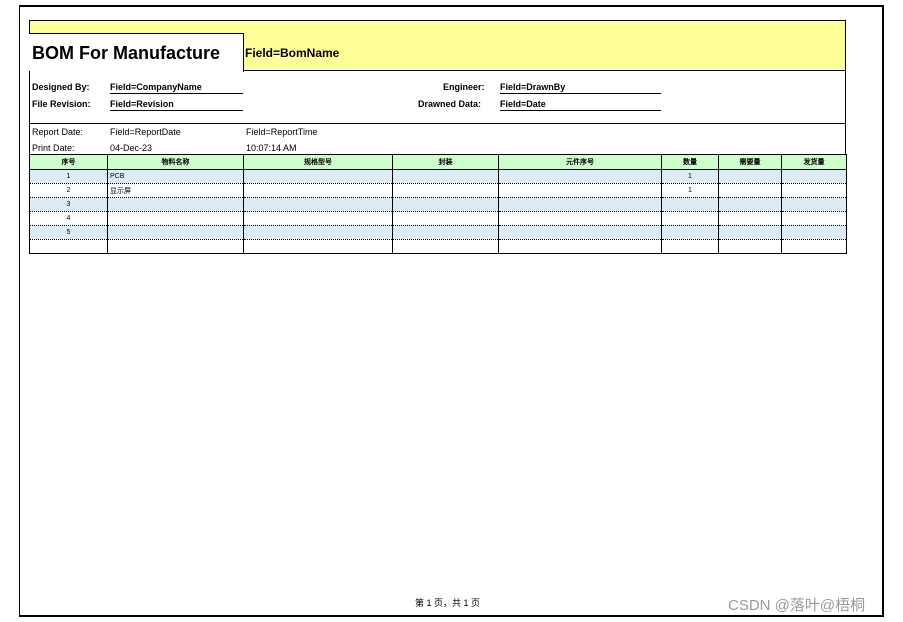  Describe the element at coordinates (68, 246) in the screenshot. I see `cell-index` at that location.